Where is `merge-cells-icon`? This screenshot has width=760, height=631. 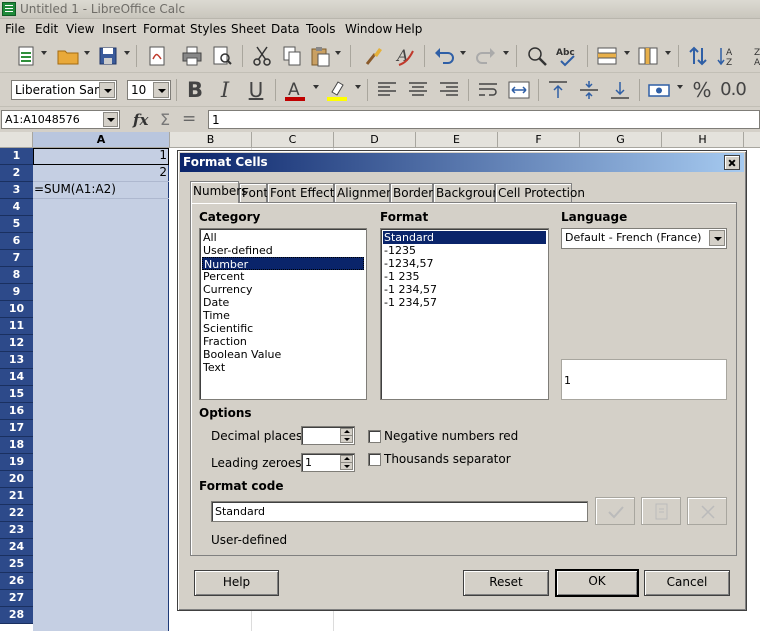
merge-cells-icon is located at coordinates (519, 90).